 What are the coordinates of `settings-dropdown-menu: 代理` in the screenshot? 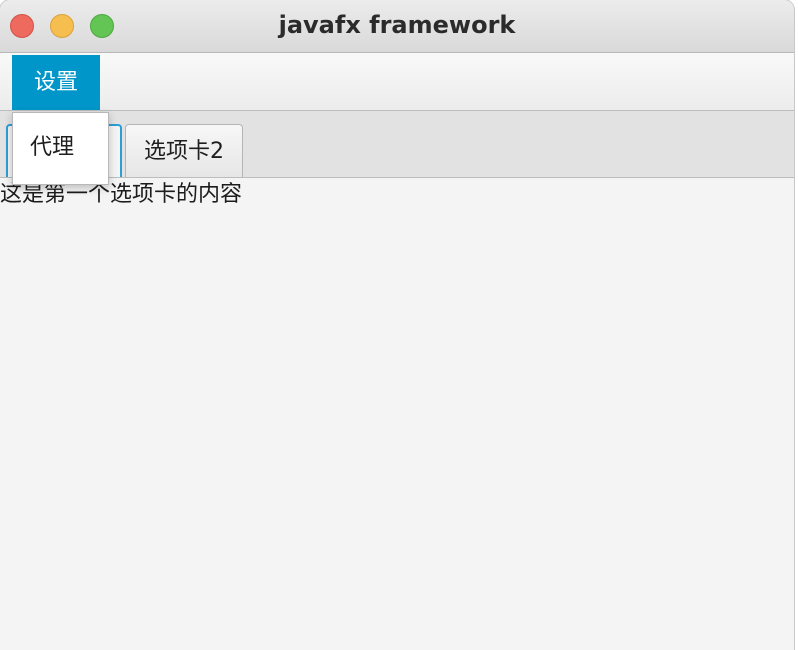 It's located at (60, 148).